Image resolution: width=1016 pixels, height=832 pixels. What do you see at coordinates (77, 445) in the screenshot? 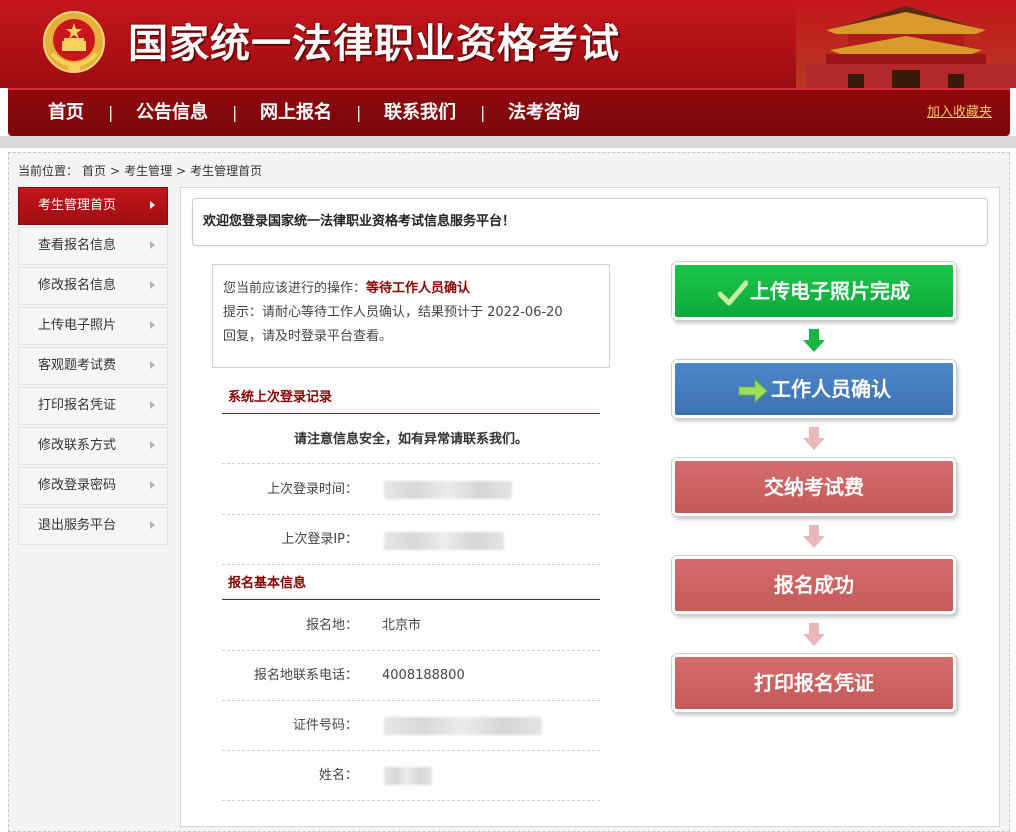
I see `sidebar-item-label: 修改联系方式` at bounding box center [77, 445].